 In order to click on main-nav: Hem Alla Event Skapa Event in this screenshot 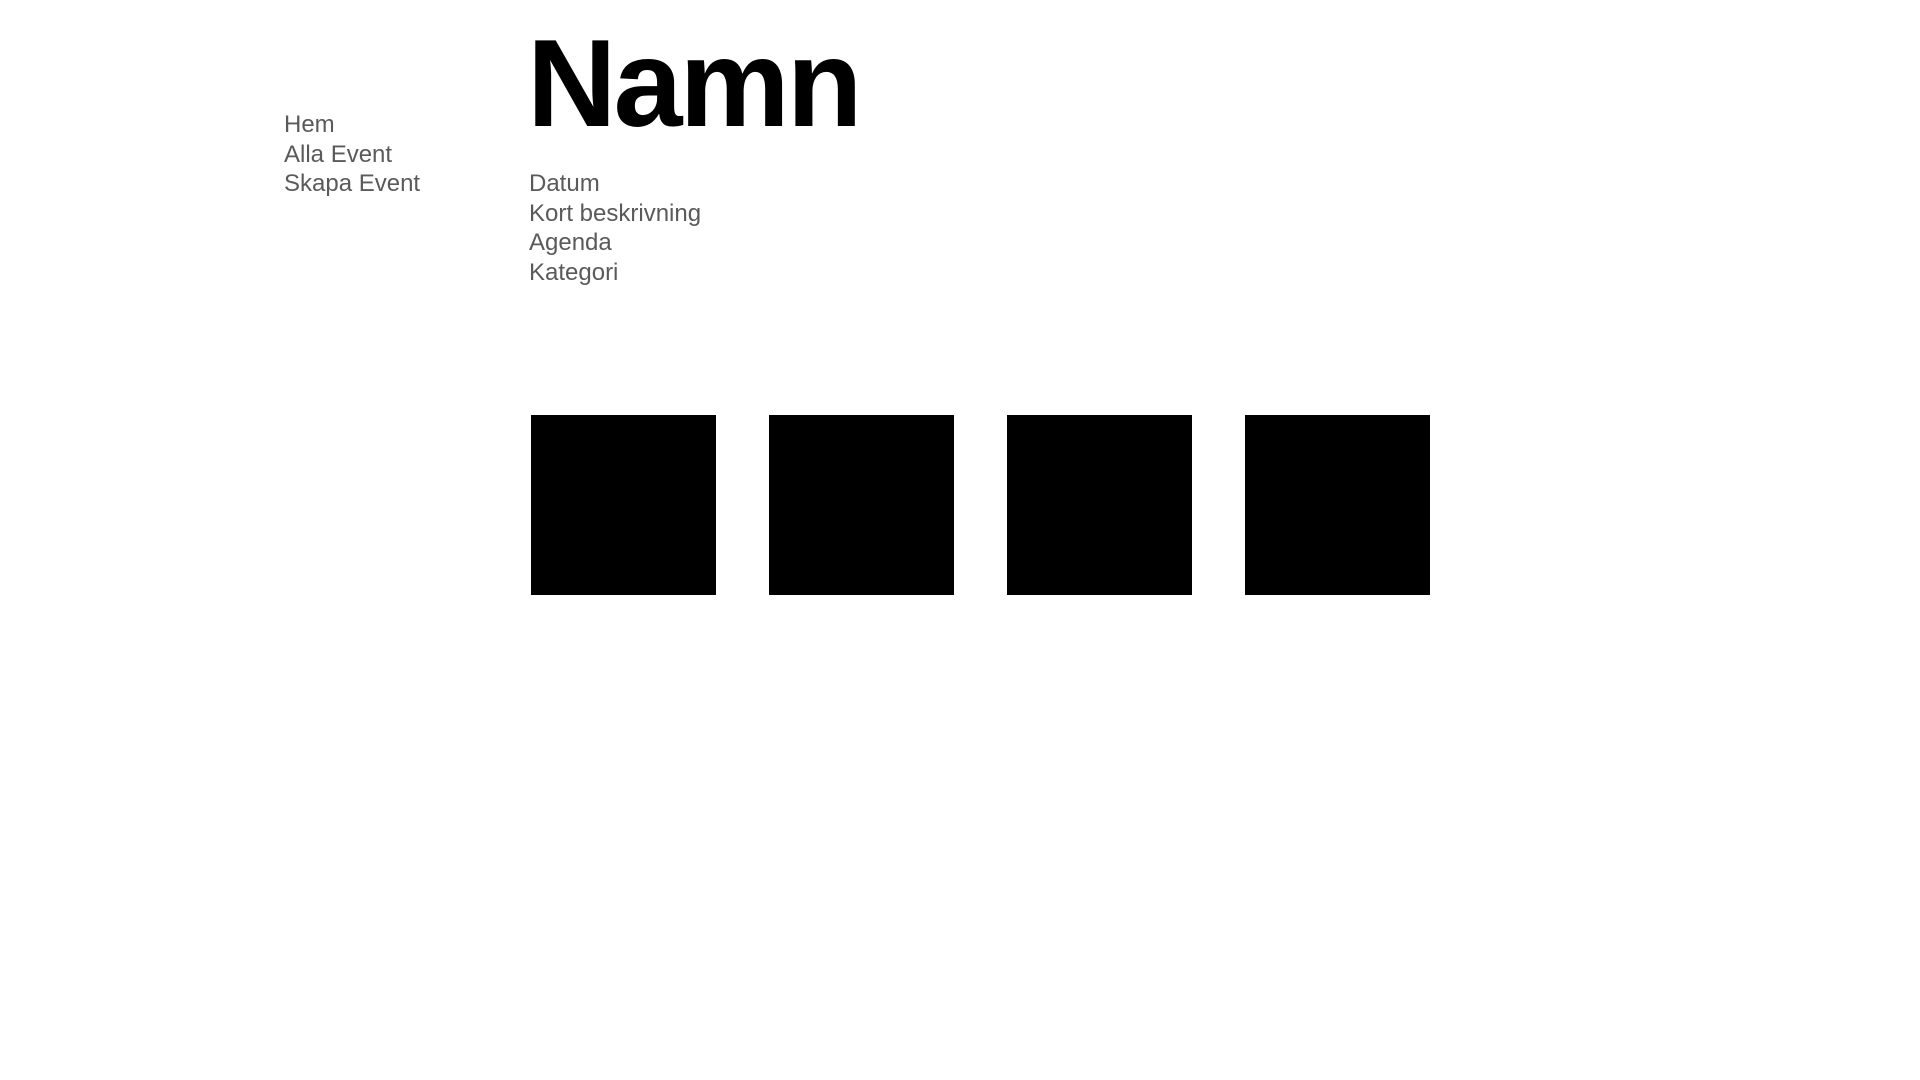, I will do `click(352, 154)`.